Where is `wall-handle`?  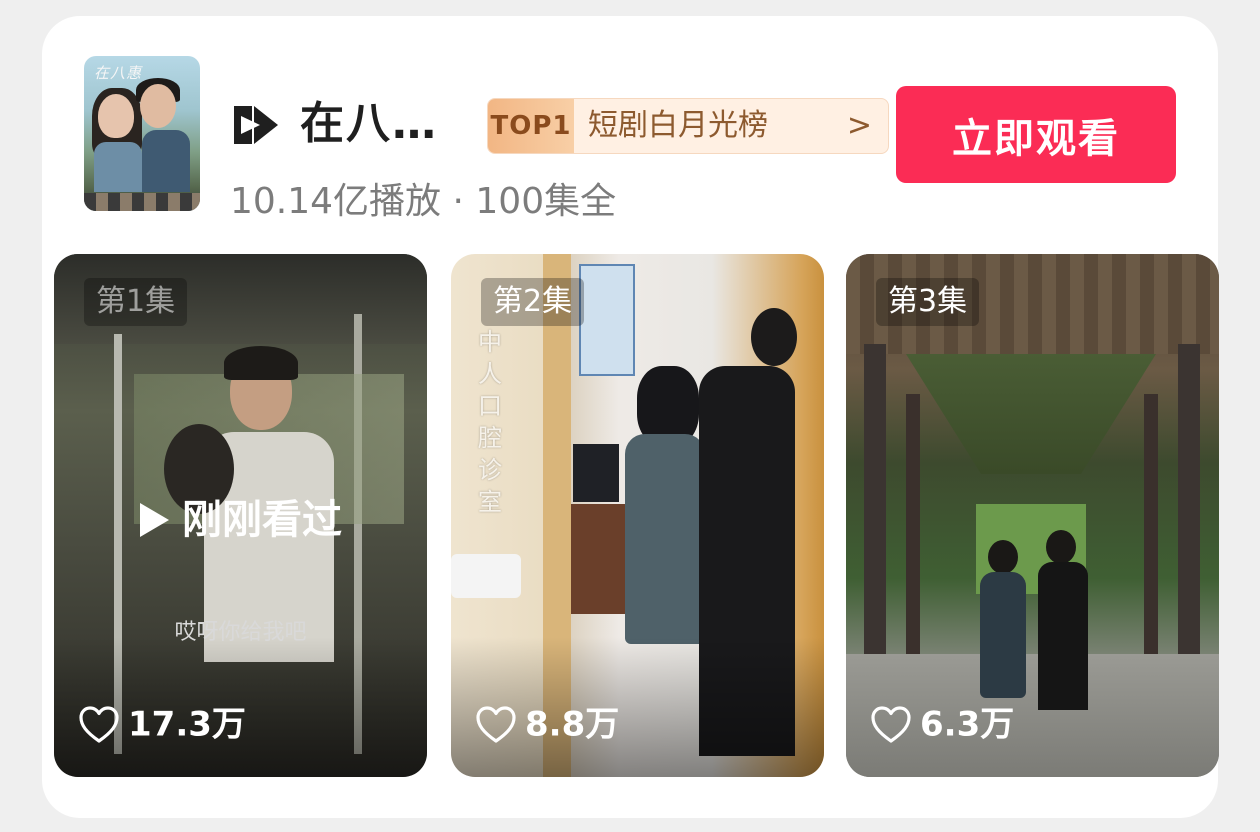 wall-handle is located at coordinates (486, 576).